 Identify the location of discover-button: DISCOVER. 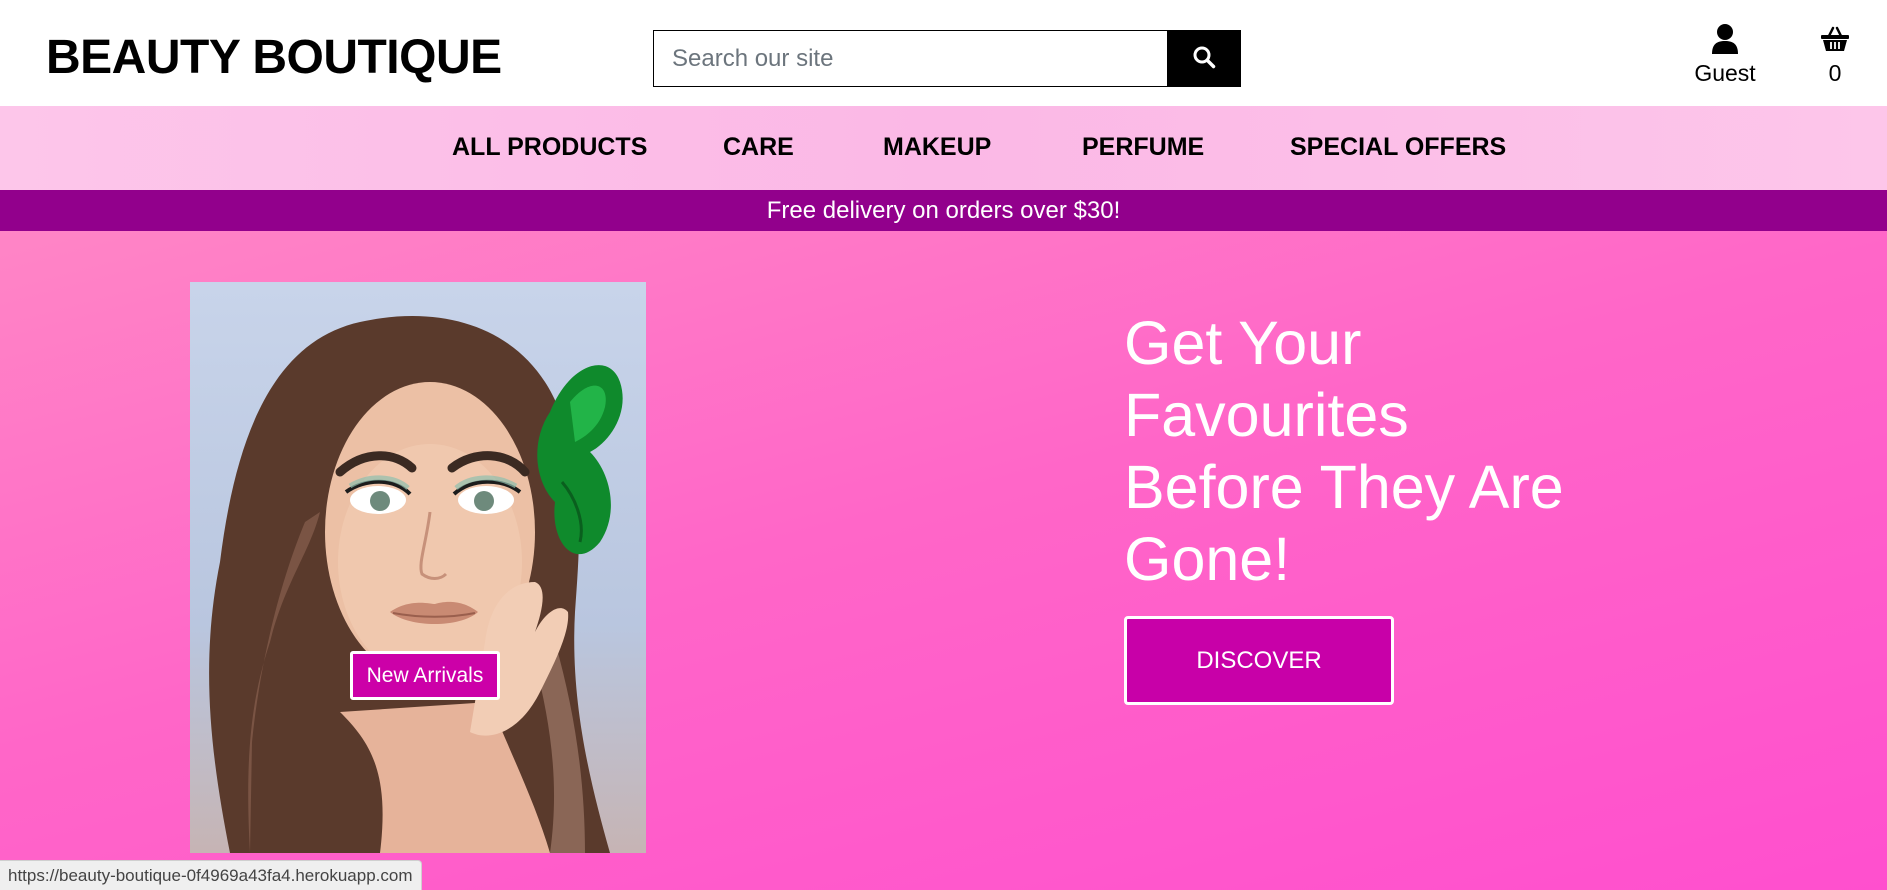
(1259, 660).